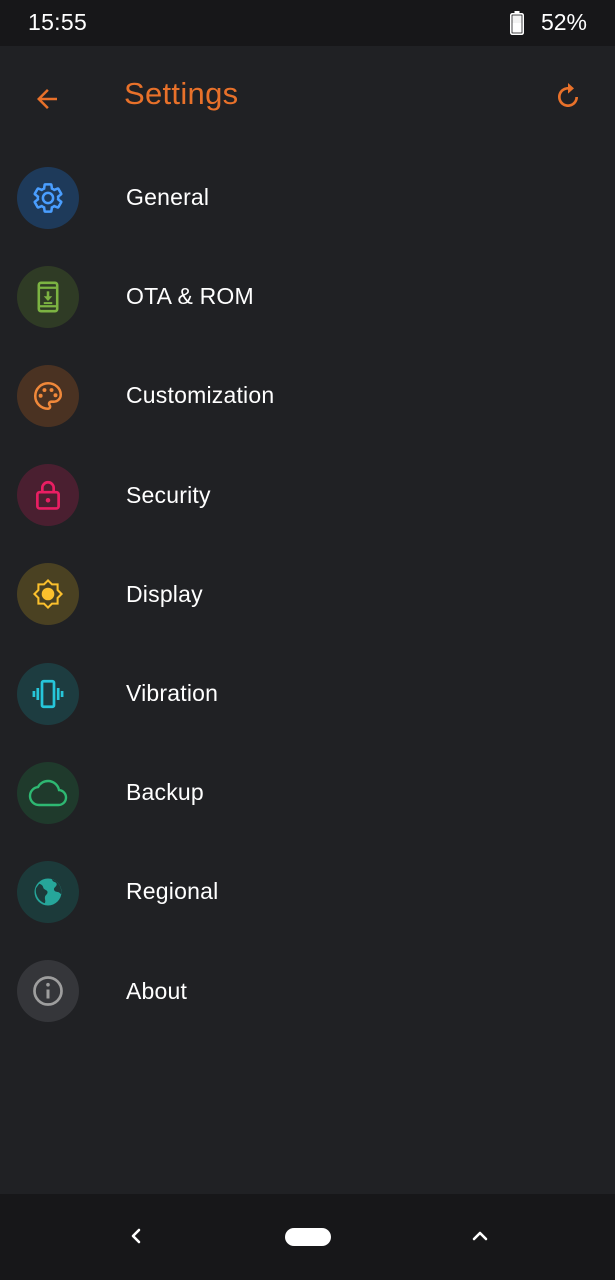  I want to click on nav-back-icon, so click(136, 1236).